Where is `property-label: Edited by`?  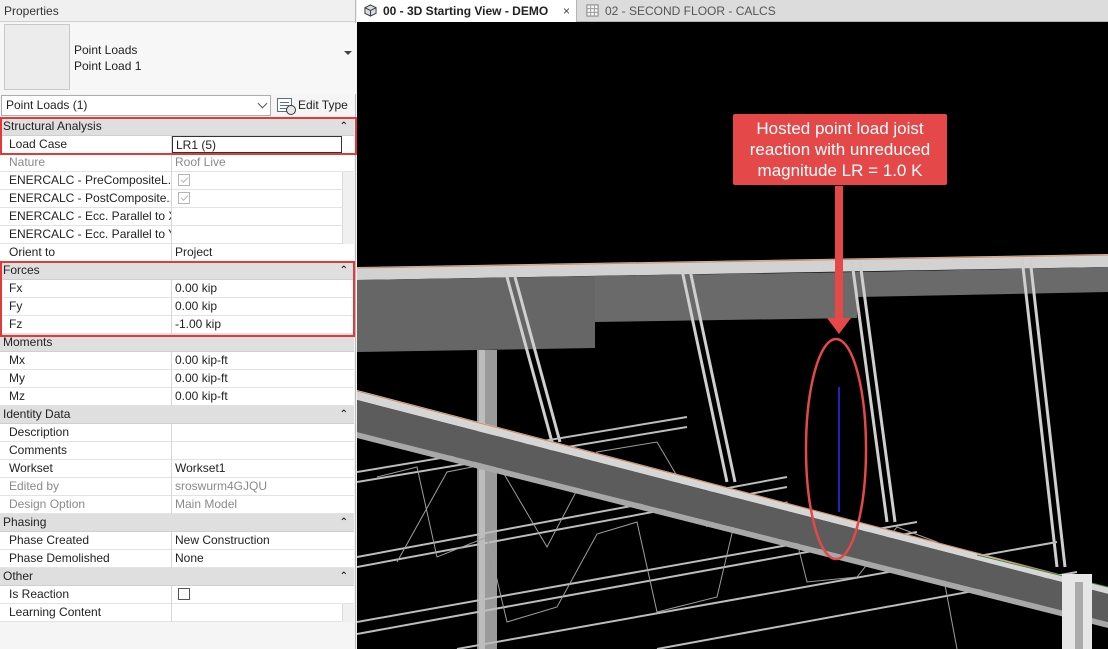
property-label: Edited by is located at coordinates (86, 487).